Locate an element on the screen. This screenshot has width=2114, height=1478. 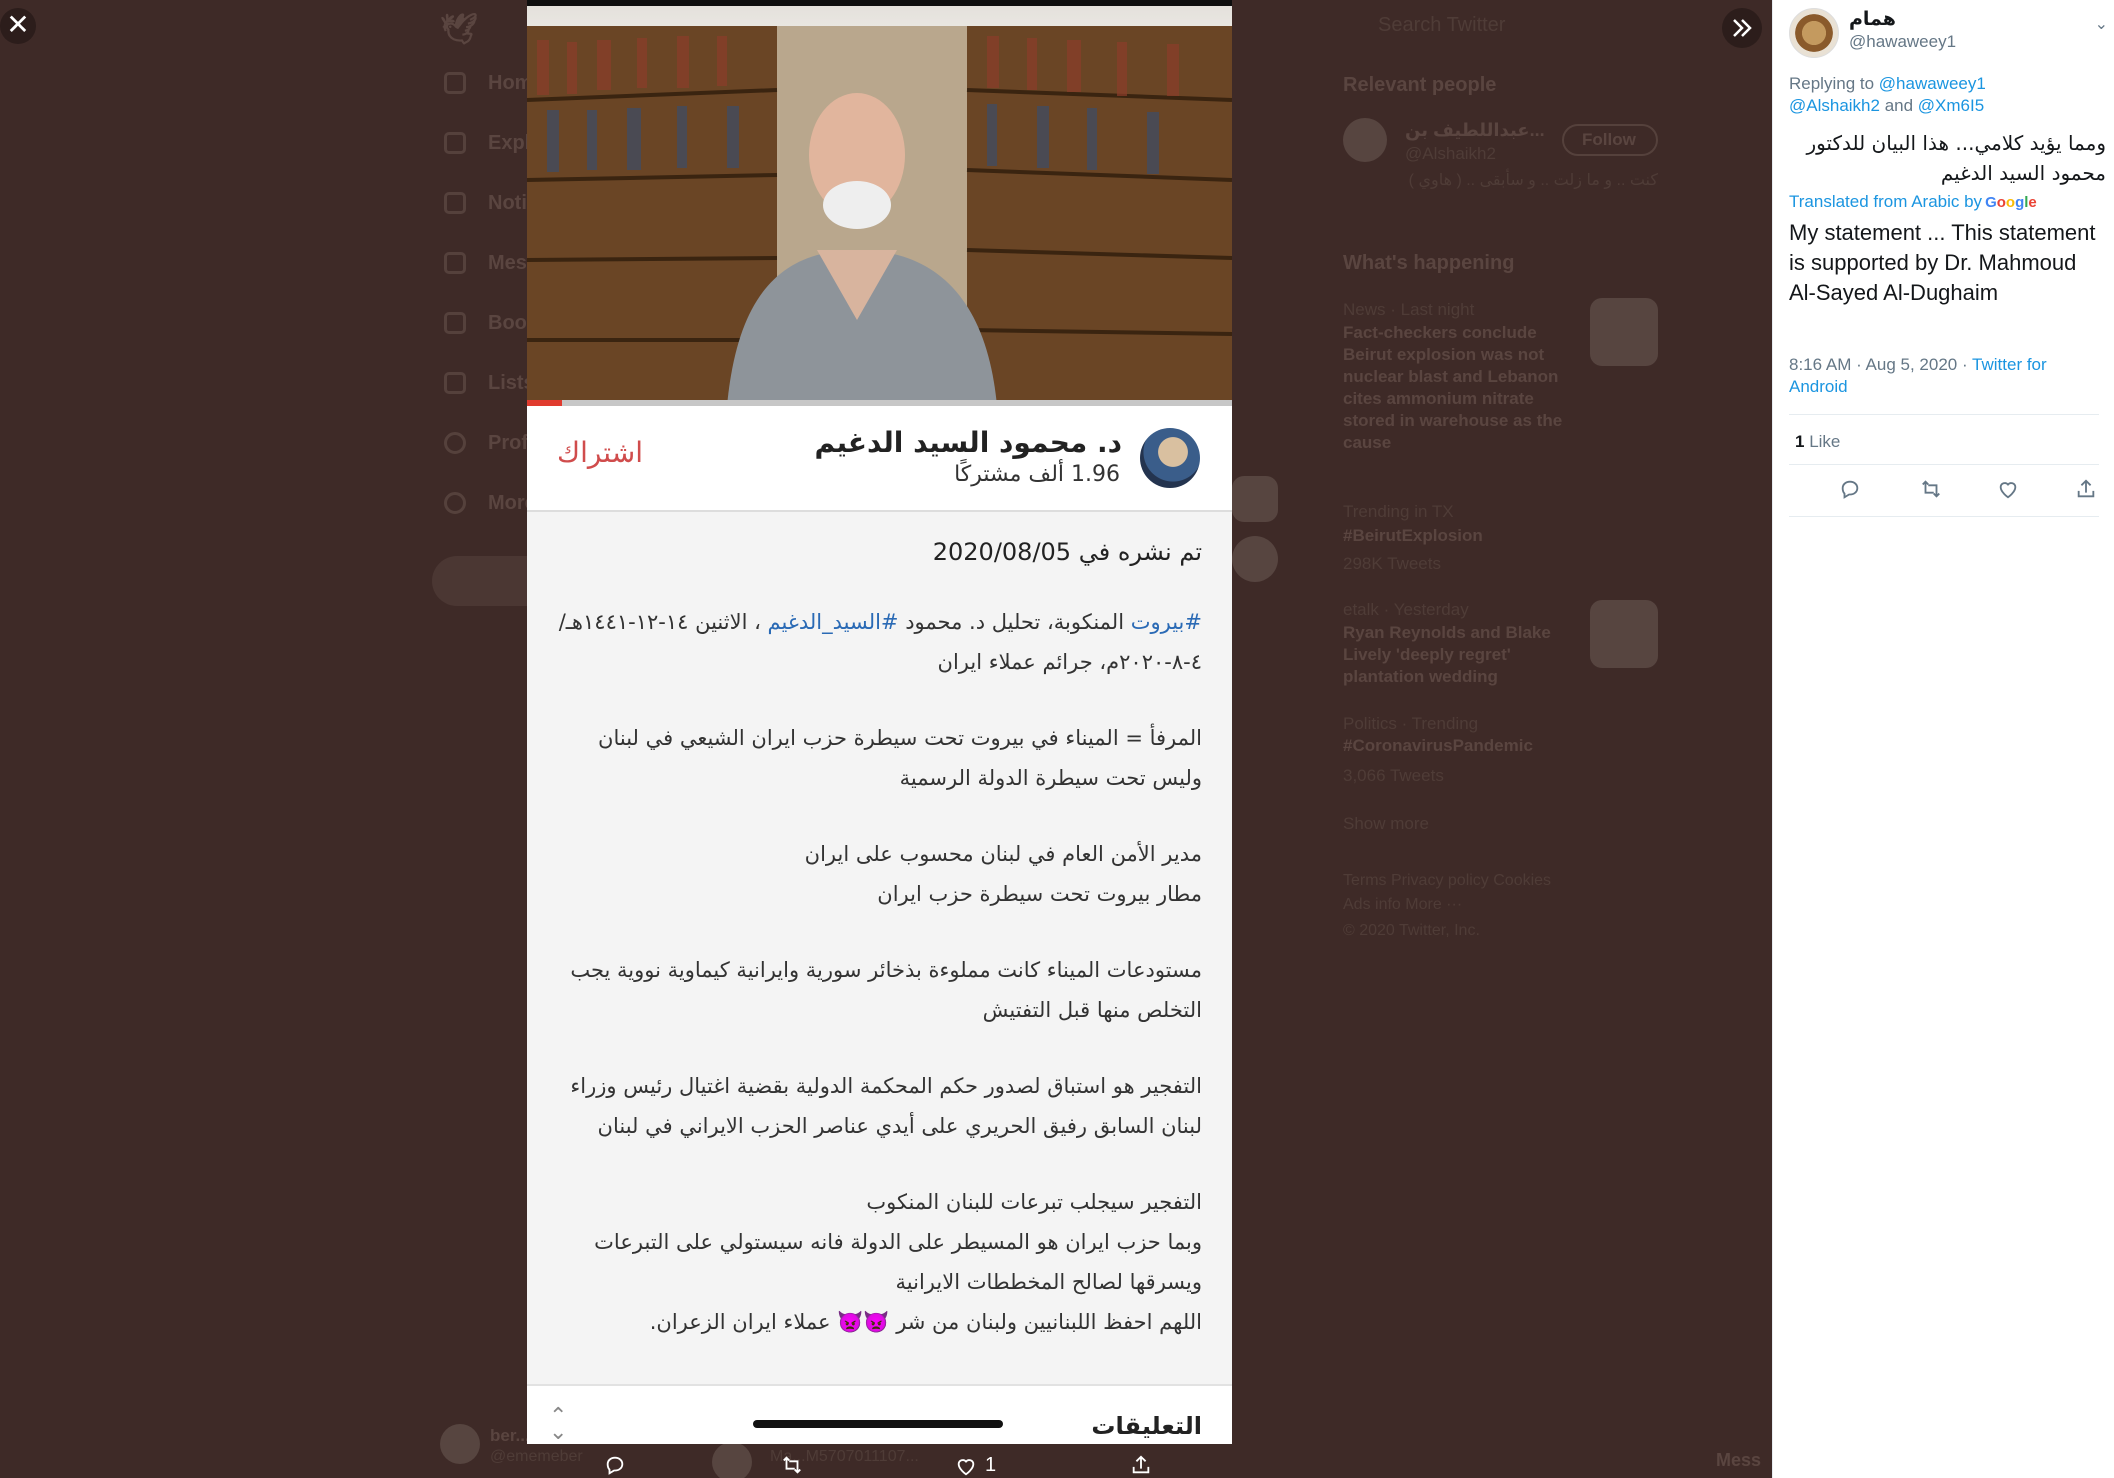
twitter-logo-icon: 🕊 is located at coordinates (459, 29).